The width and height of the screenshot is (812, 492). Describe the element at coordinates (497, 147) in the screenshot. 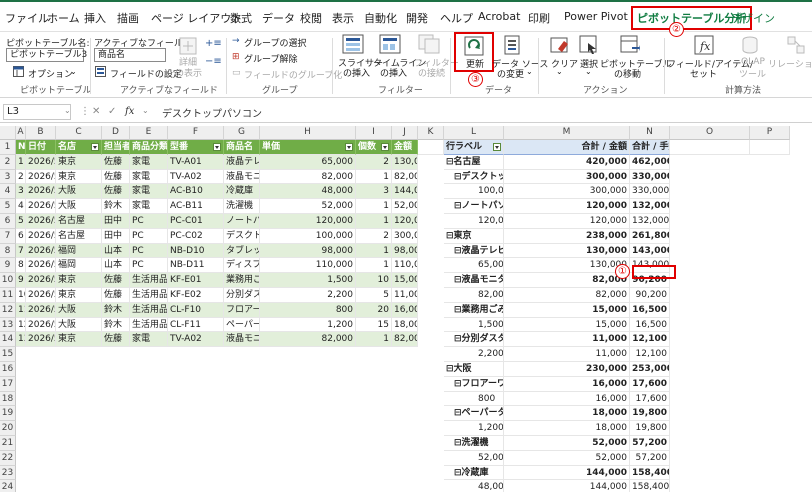

I see `pivot-filter-dropdown-icon` at that location.